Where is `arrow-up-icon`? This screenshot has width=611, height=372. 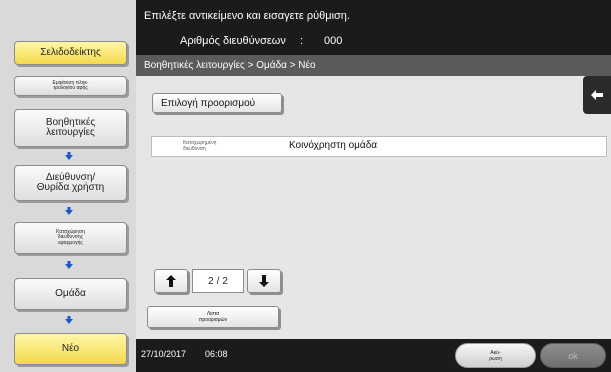
arrow-up-icon is located at coordinates (171, 281).